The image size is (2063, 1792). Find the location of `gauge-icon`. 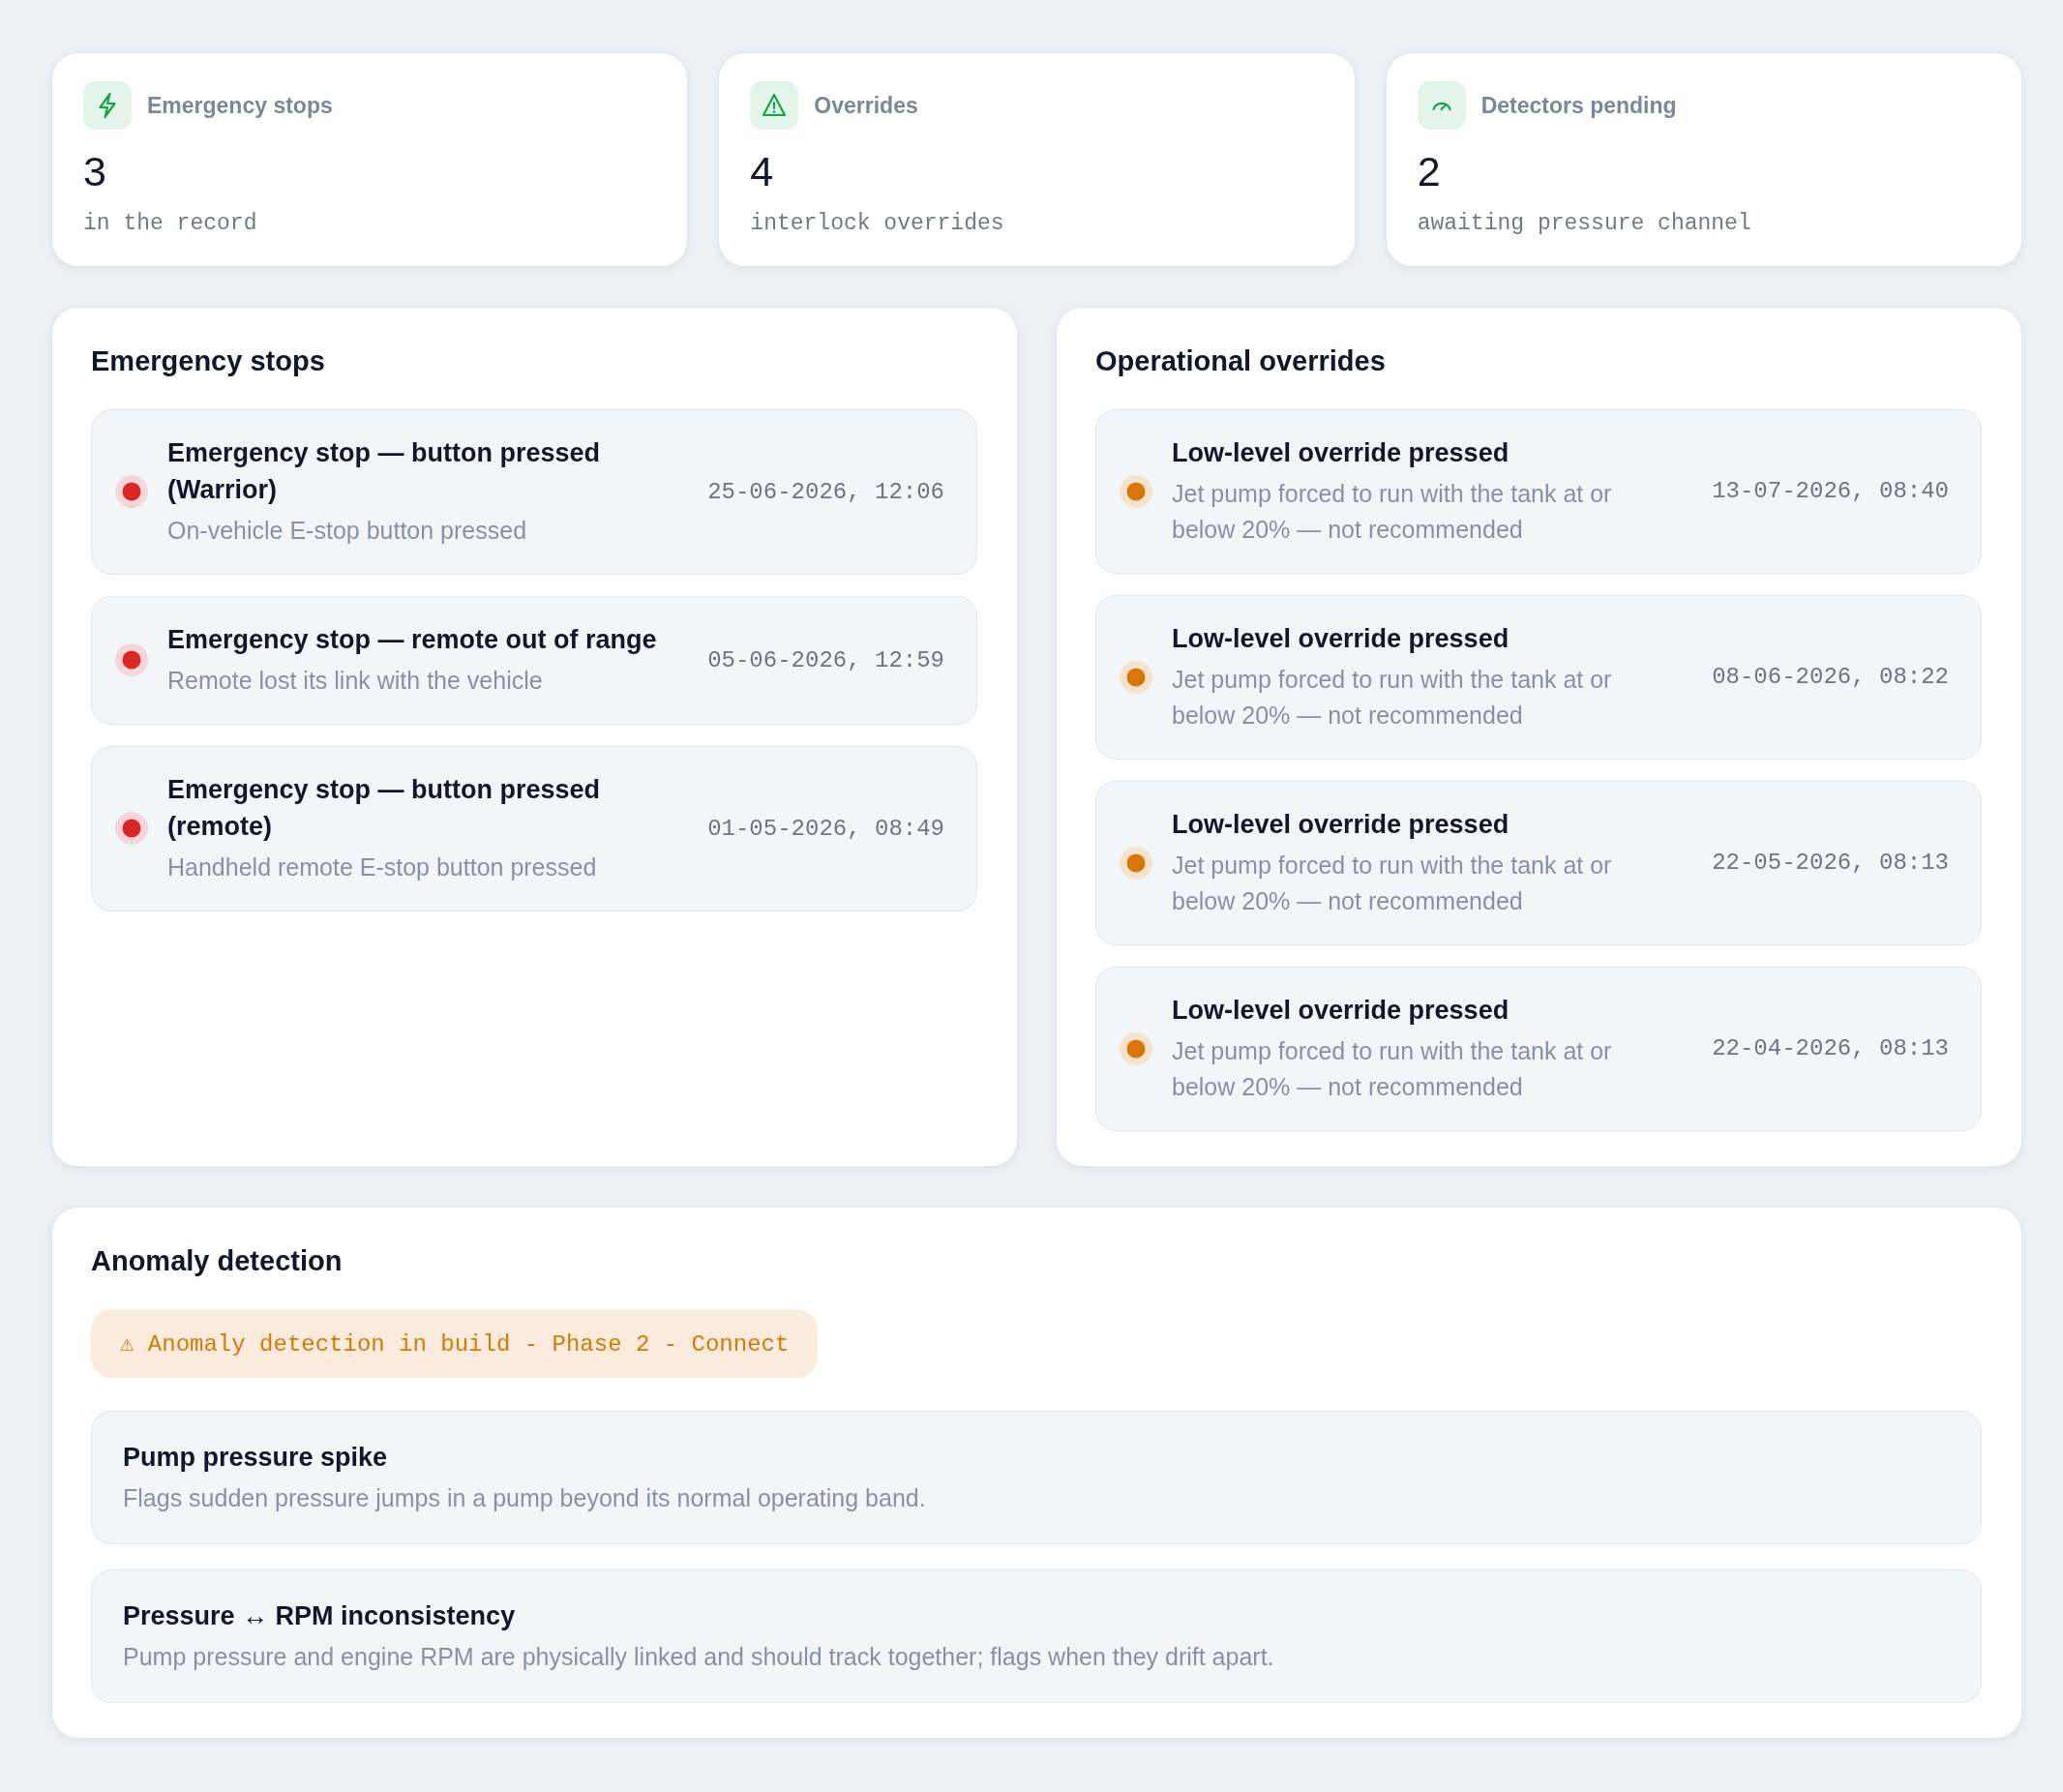

gauge-icon is located at coordinates (1441, 105).